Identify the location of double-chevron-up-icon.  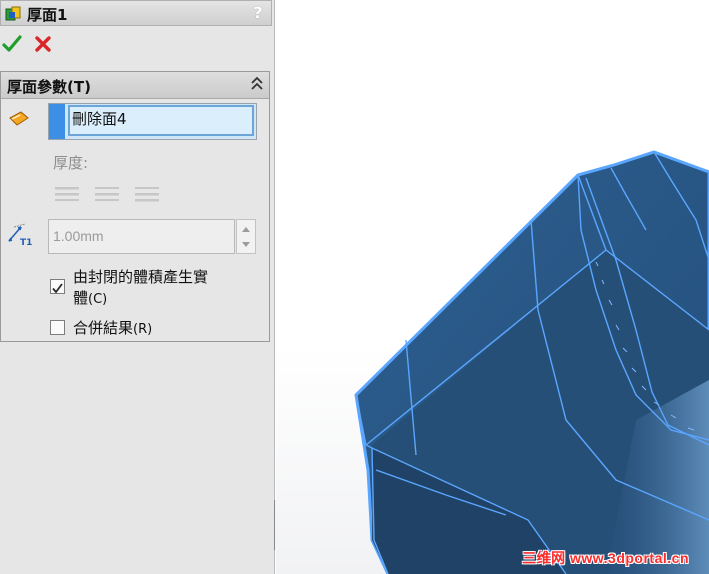
(257, 84).